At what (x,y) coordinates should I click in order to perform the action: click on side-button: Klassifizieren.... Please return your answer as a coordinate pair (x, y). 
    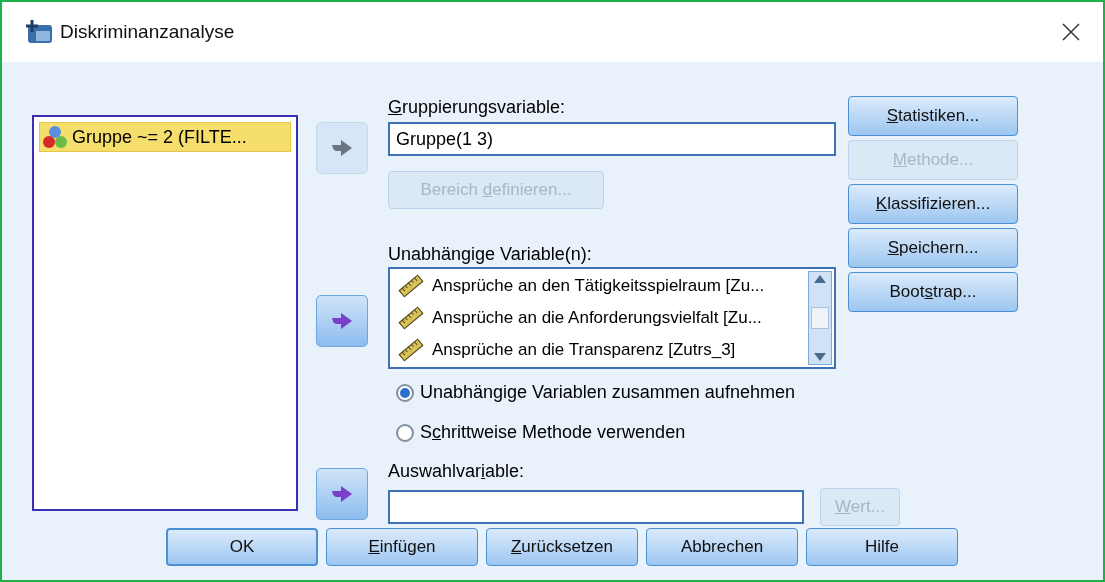
    Looking at the image, I should click on (933, 204).